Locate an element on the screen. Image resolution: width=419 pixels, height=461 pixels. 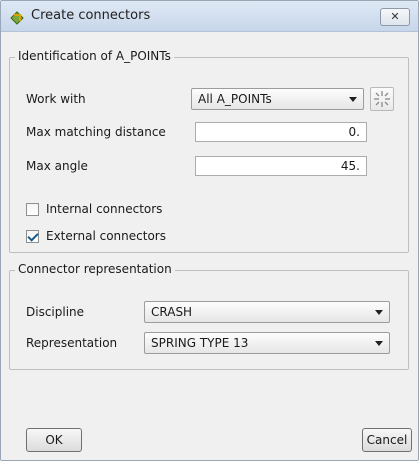
internal-connectors-label: Internal connectors is located at coordinates (104, 209).